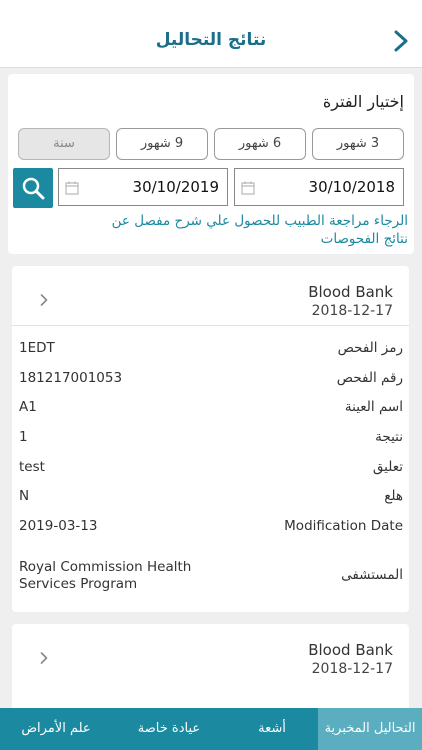 The height and width of the screenshot is (750, 422). What do you see at coordinates (211, 40) in the screenshot?
I see `page-title: نتائج التحاليل` at bounding box center [211, 40].